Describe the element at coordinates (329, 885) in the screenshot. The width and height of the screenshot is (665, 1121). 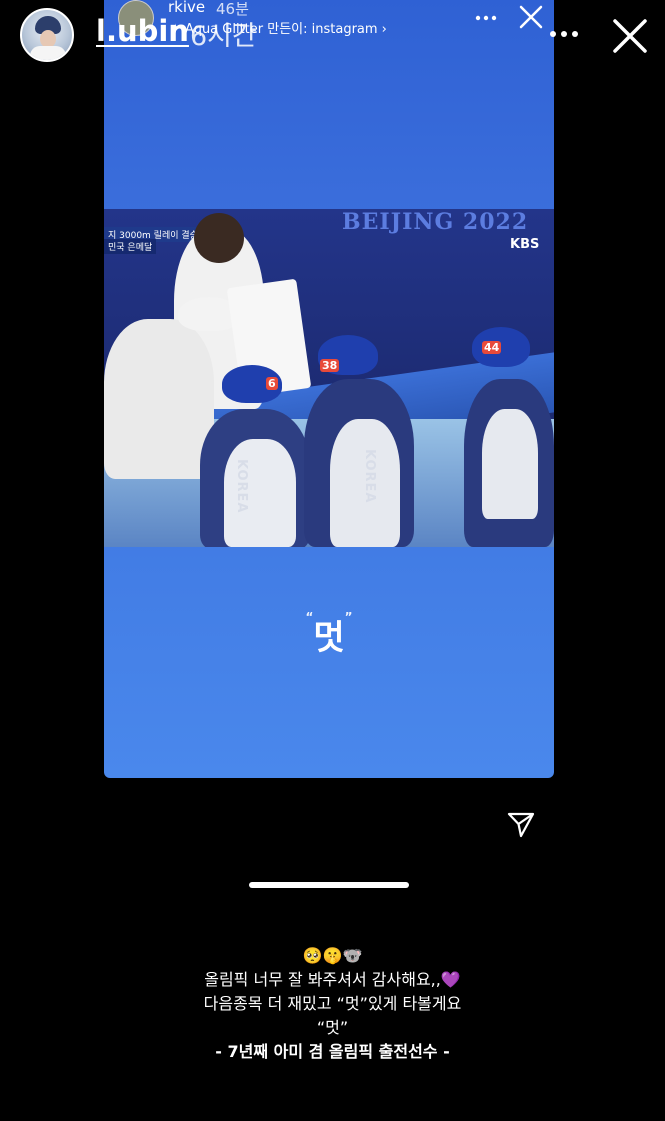
I see `home-indicator` at that location.